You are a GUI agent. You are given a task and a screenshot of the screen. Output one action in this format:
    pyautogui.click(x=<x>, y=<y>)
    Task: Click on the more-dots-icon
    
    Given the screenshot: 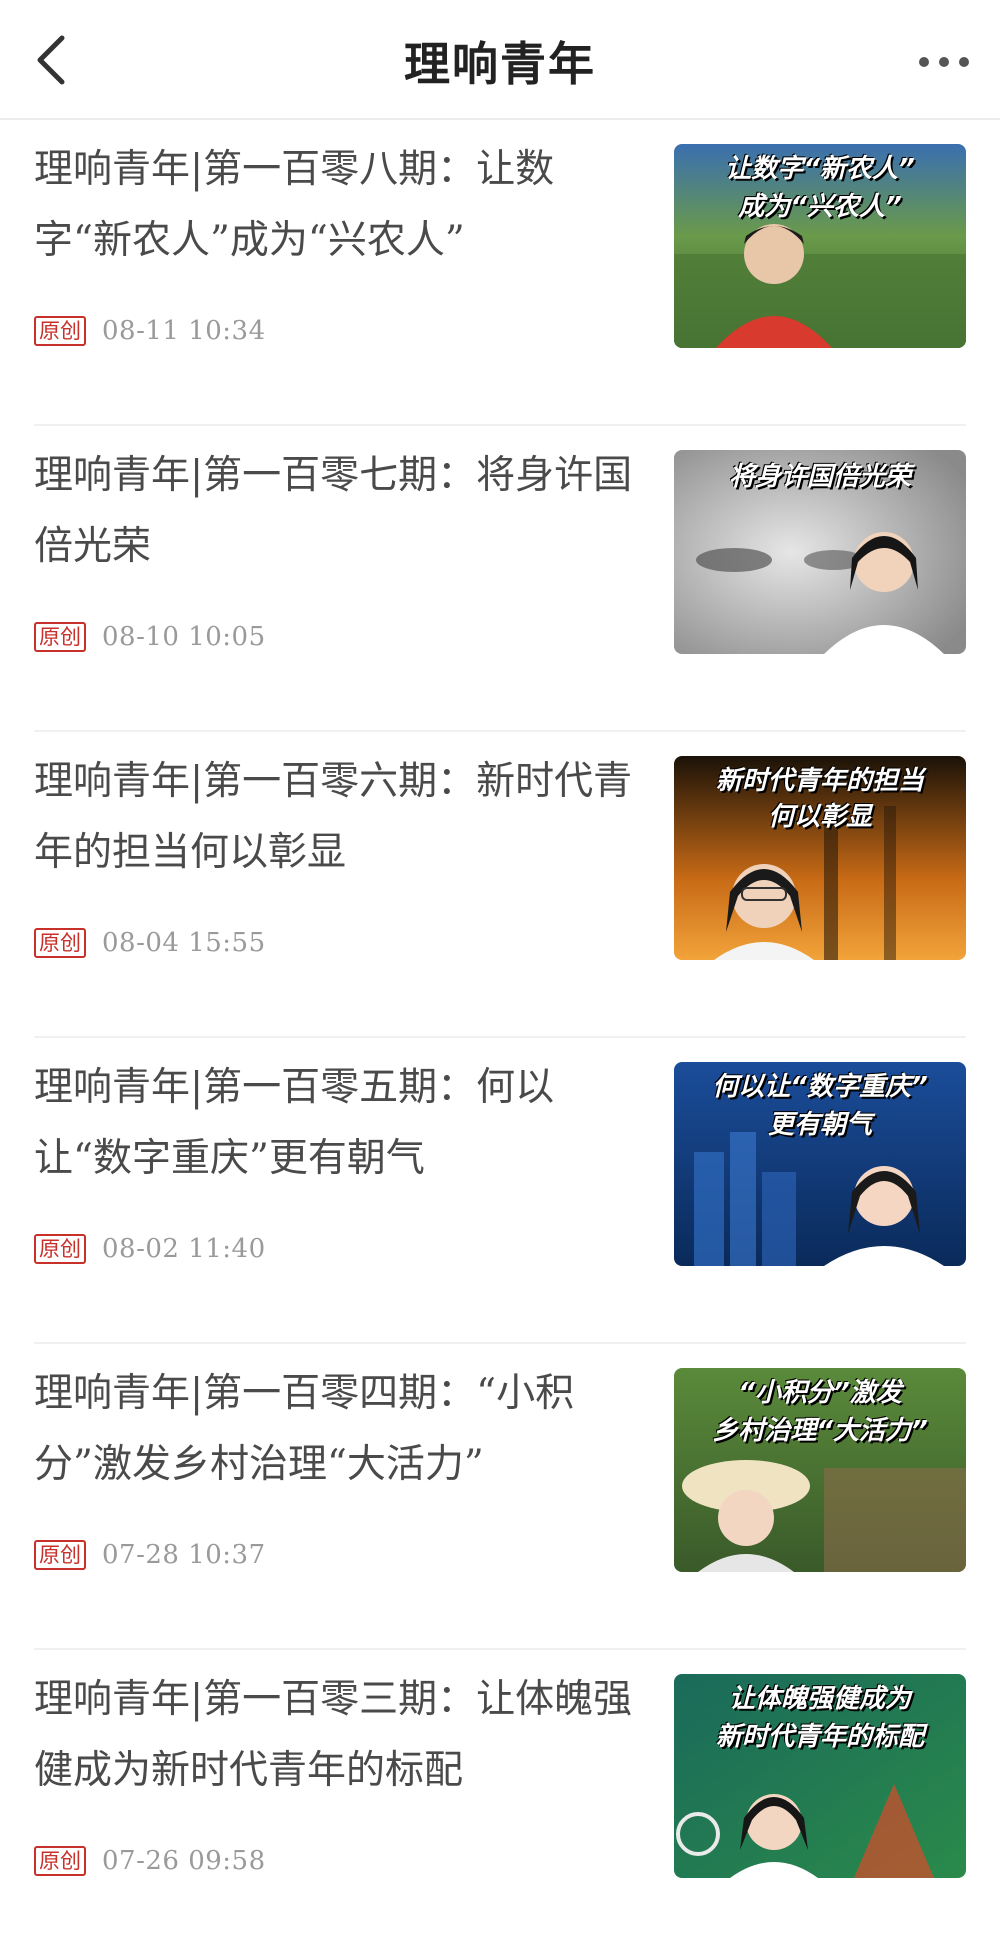 What is the action you would take?
    pyautogui.click(x=944, y=60)
    